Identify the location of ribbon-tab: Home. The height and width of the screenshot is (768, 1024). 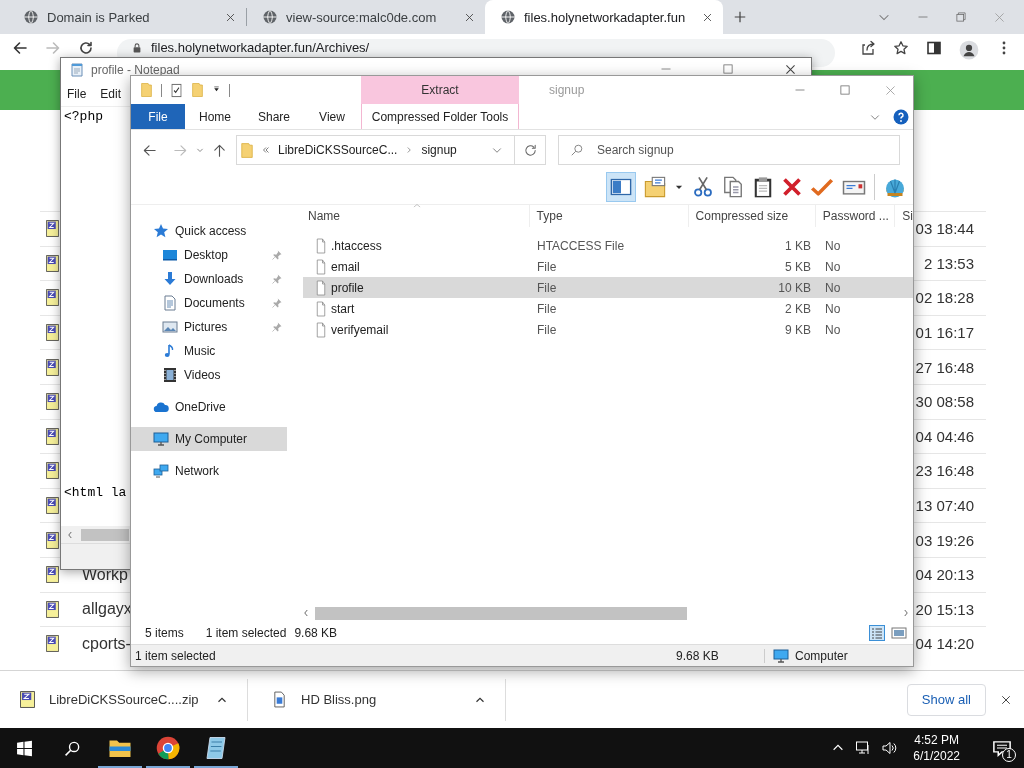
(215, 116).